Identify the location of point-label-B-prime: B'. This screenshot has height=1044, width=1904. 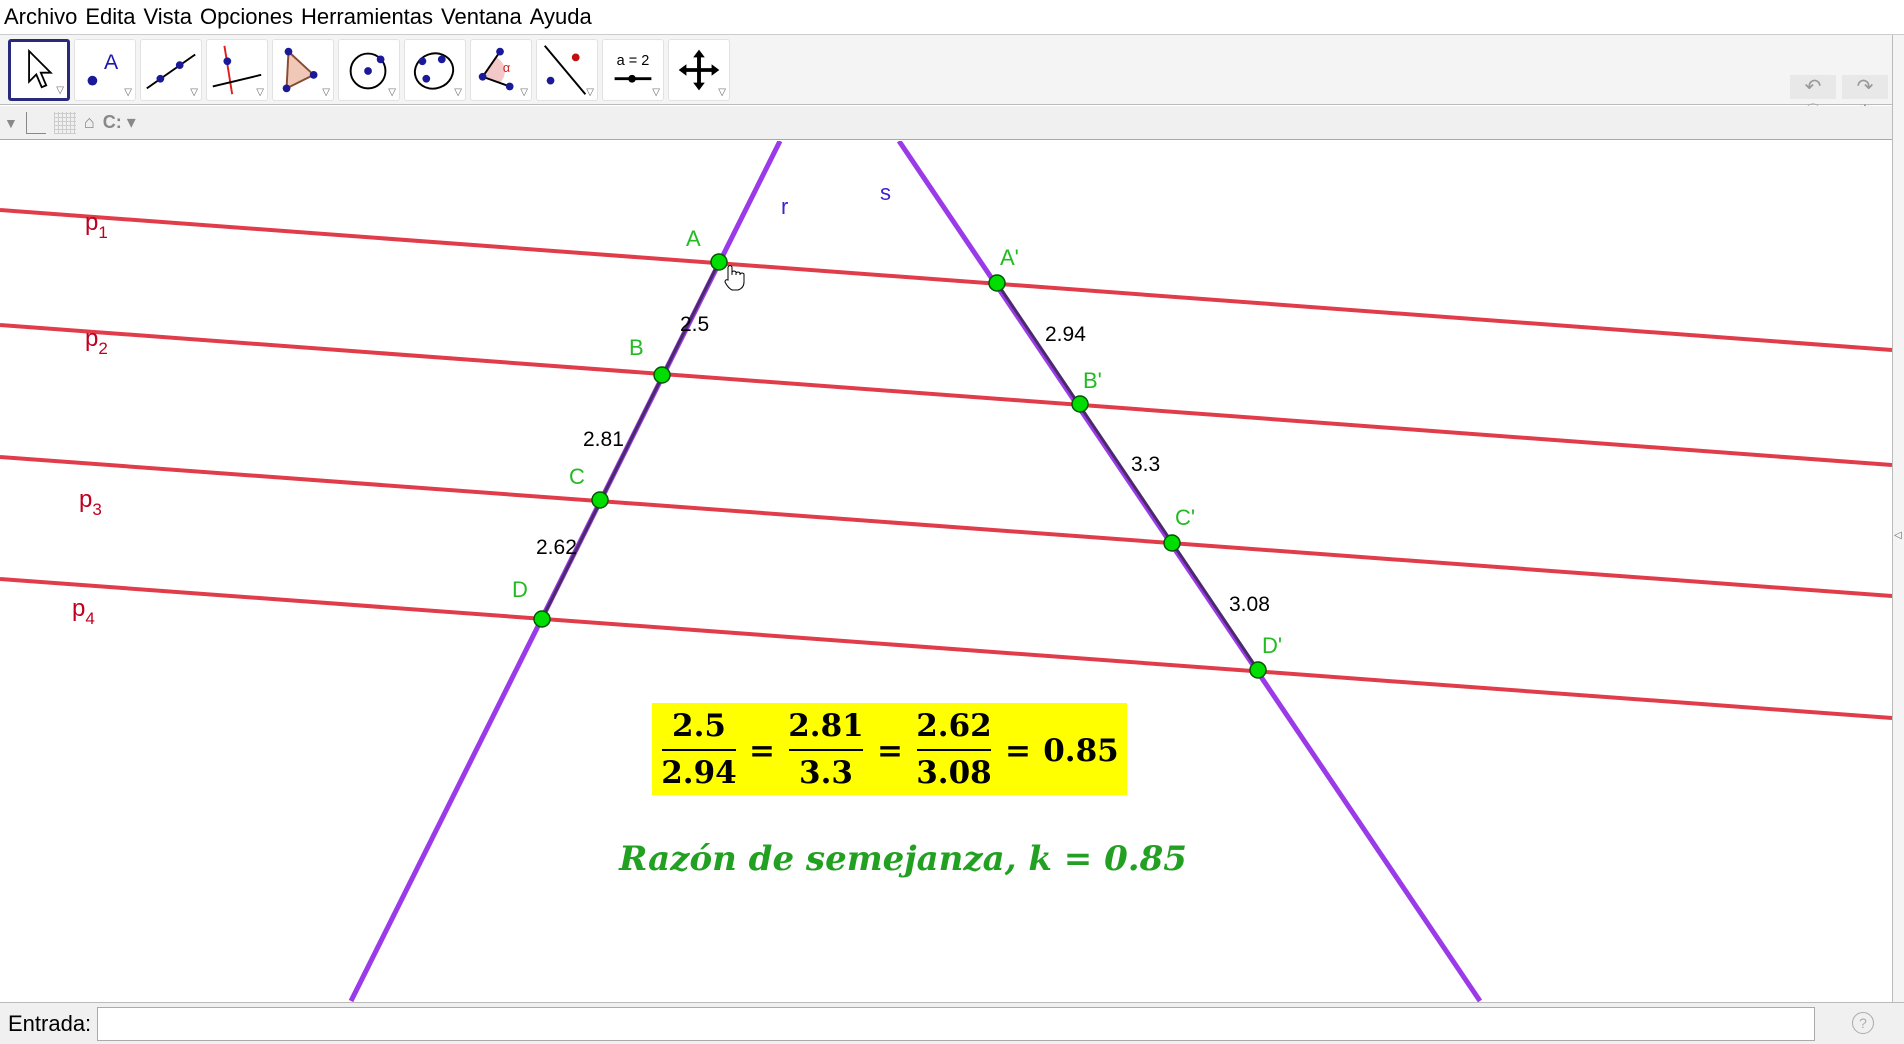
(1092, 380).